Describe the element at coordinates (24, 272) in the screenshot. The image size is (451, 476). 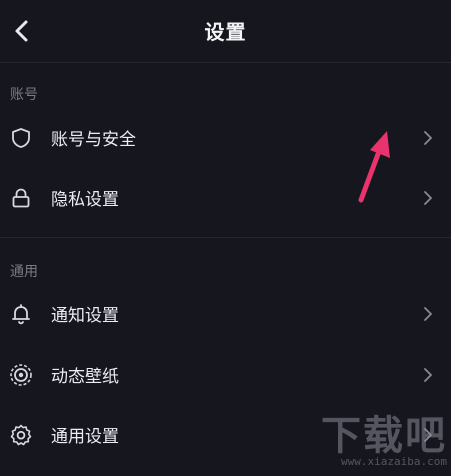
I see `section-label-general: 通用` at that location.